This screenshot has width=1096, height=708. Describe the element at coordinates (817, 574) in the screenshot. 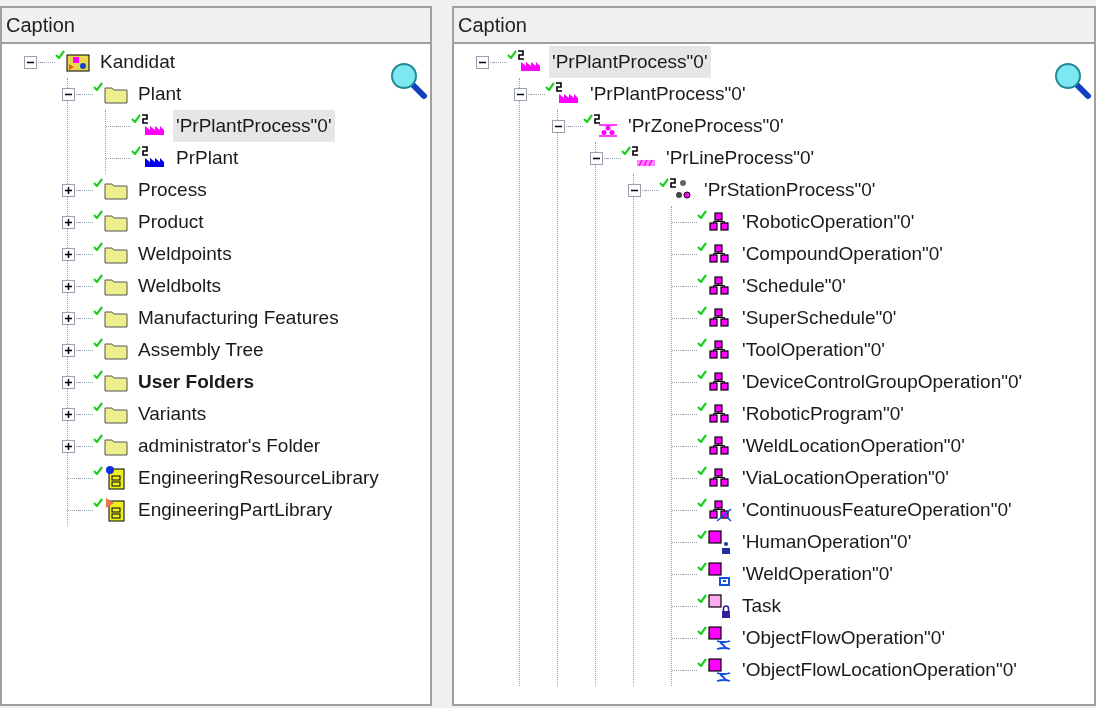

I see `tree-item: 'WeldOperation"0'` at that location.